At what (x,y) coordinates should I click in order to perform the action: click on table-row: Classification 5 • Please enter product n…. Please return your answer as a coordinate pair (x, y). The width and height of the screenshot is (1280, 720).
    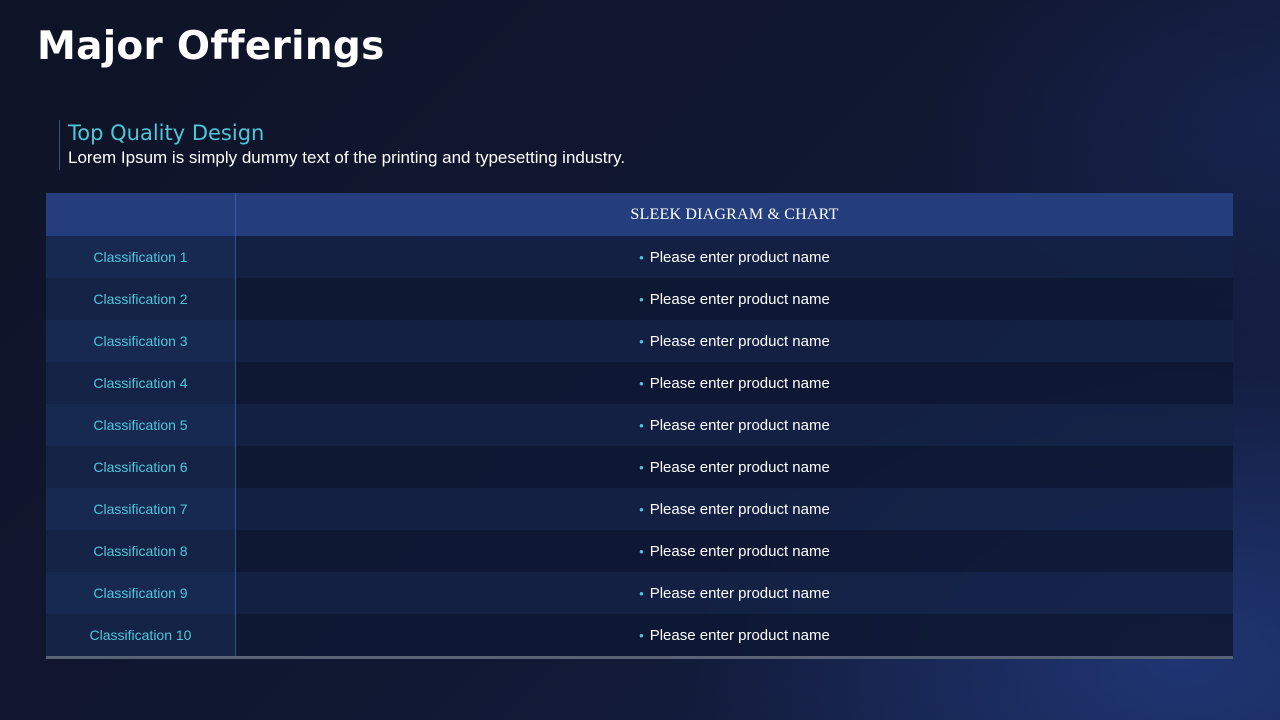
    Looking at the image, I should click on (639, 425).